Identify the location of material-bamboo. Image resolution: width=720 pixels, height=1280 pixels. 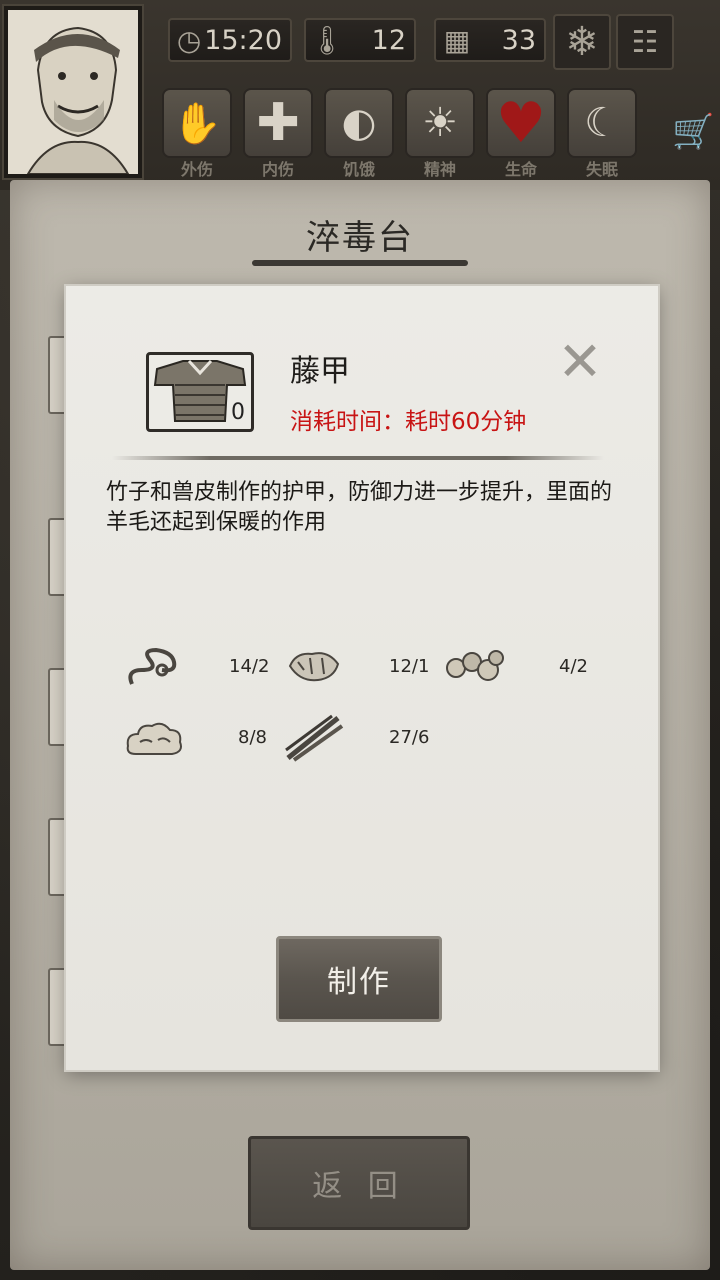
(314, 738).